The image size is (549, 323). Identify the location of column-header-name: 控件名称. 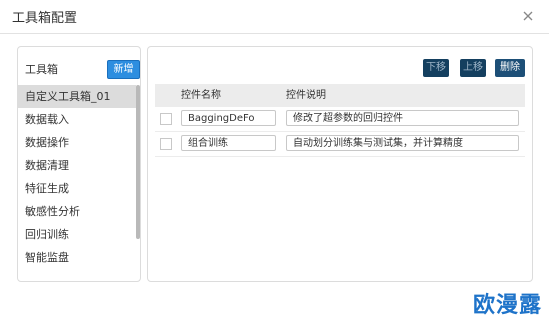
(201, 95).